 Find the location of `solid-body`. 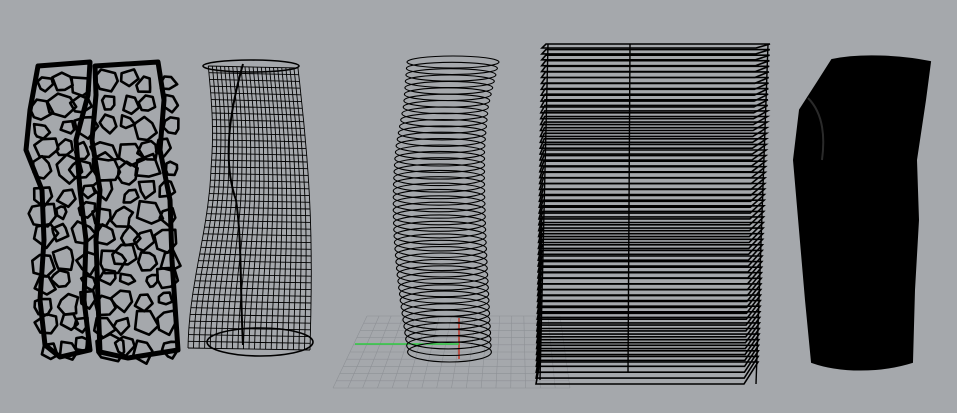

solid-body is located at coordinates (862, 213).